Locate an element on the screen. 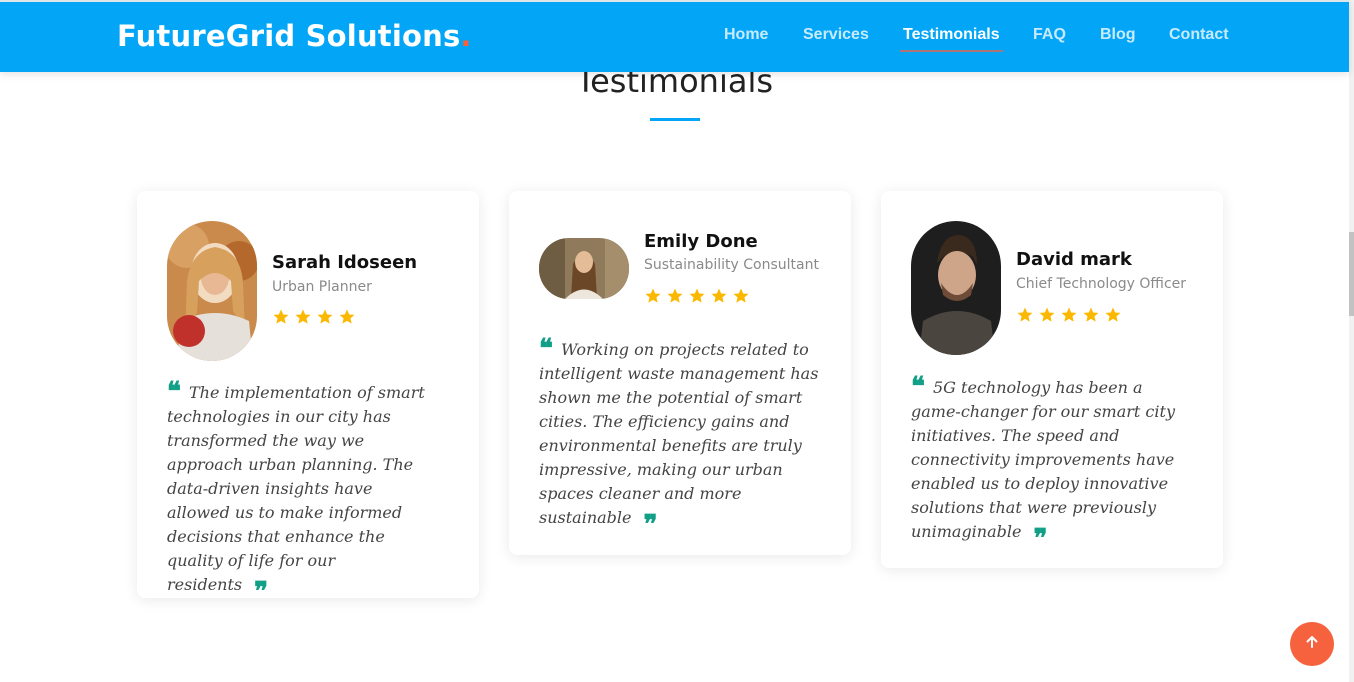 This screenshot has width=1354, height=682. nav-link-testimonials: Testimonials is located at coordinates (951, 39).